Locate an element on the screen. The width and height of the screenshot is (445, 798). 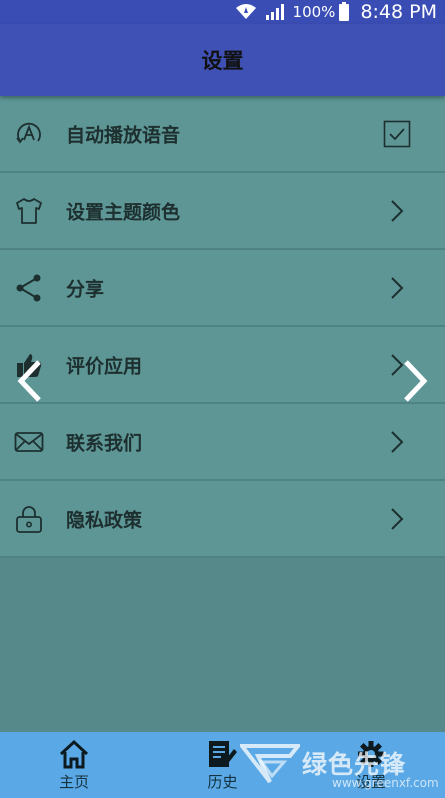
status-bar: 100% 8:48 PM is located at coordinates (222, 12).